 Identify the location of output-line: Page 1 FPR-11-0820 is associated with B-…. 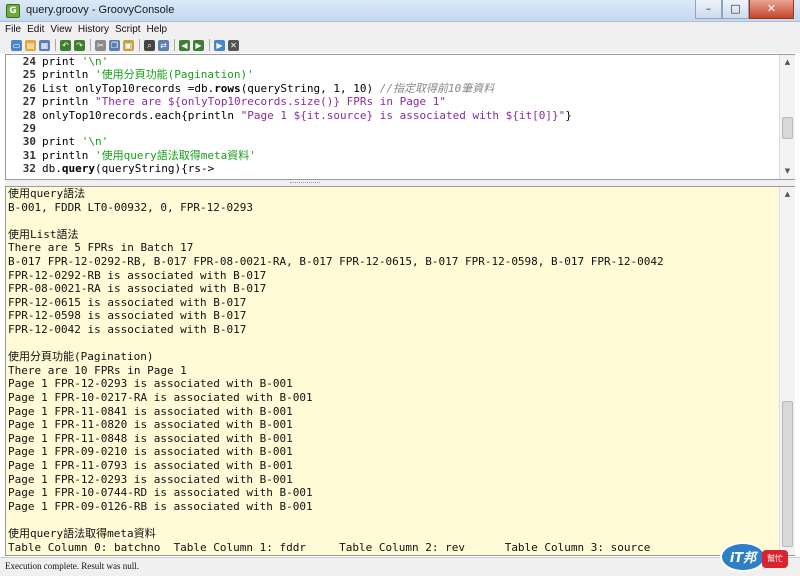
(150, 425).